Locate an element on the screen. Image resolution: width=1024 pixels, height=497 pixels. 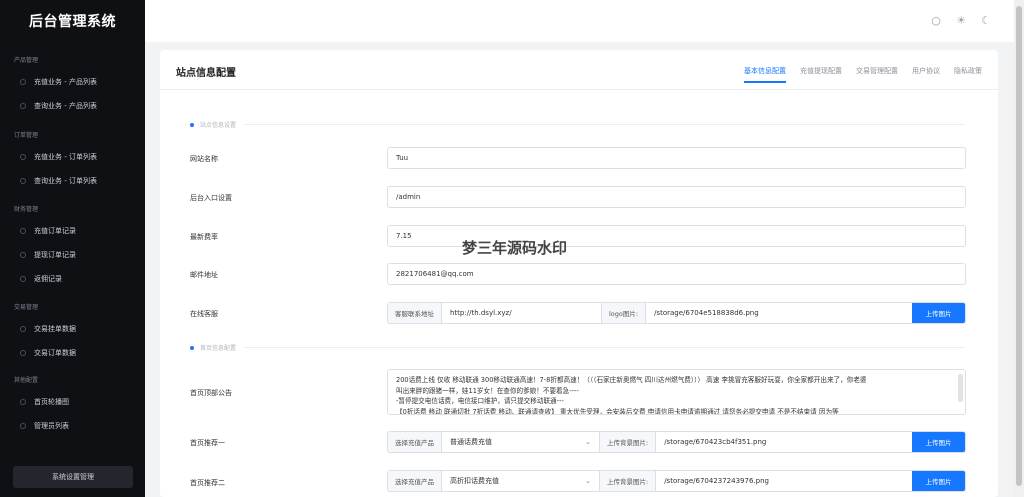
section-title: 首页信息配置 is located at coordinates (218, 348).